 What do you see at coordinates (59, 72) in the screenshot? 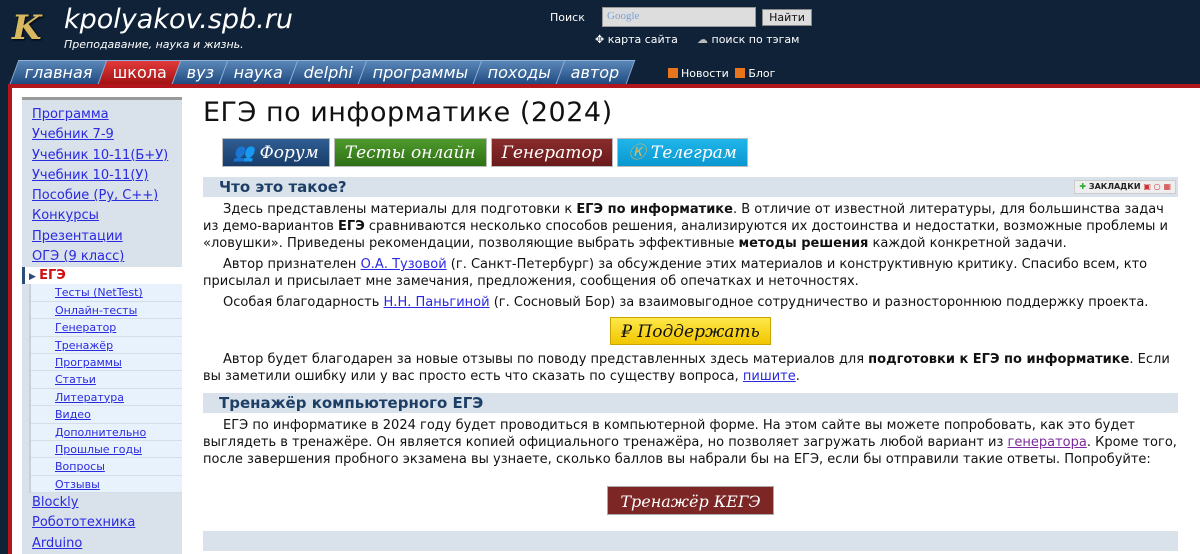
I see `tab-home: главная` at bounding box center [59, 72].